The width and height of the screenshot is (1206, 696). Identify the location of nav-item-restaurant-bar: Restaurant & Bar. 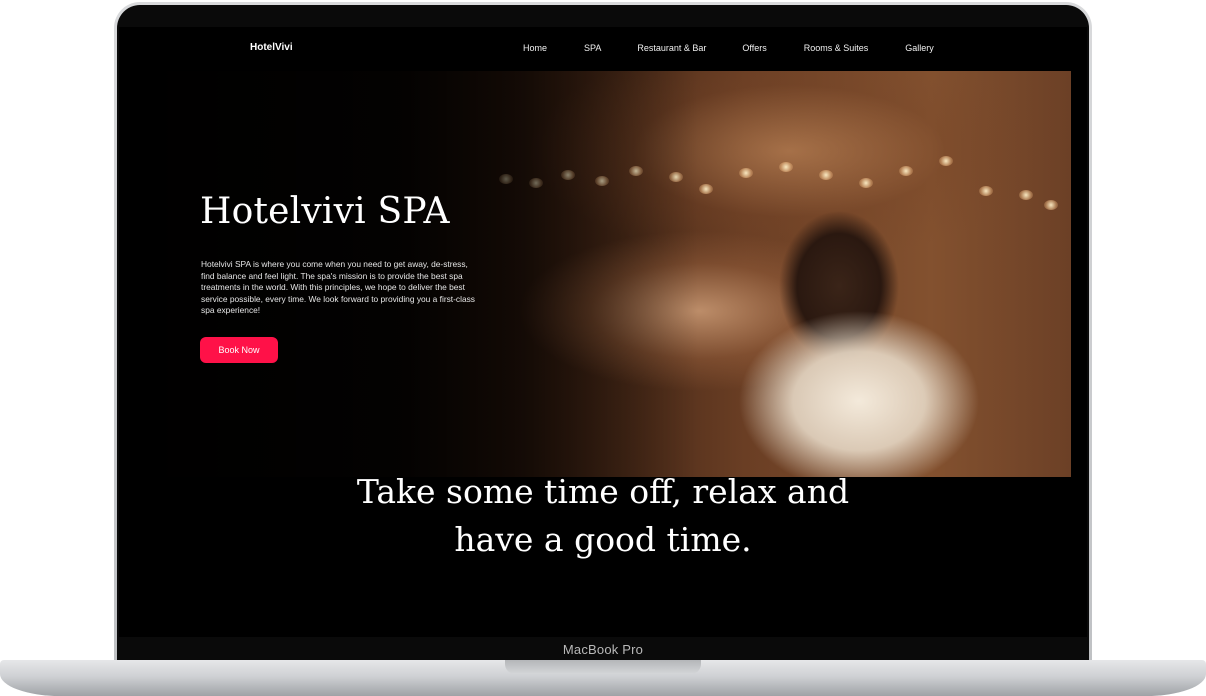
(671, 48).